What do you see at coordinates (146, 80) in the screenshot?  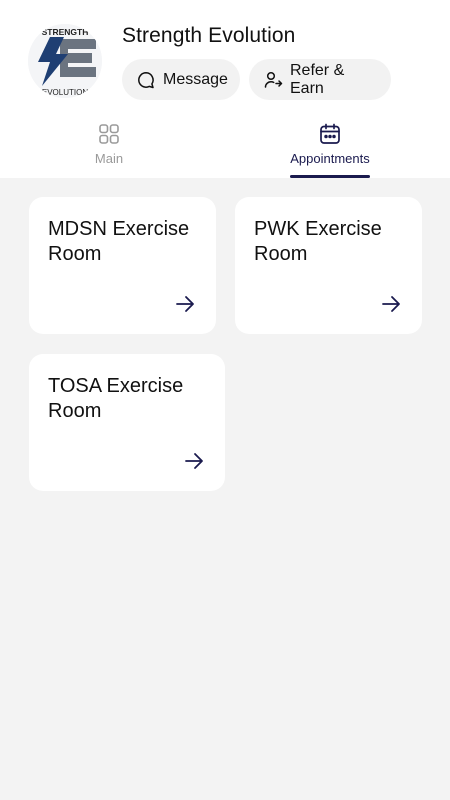 I see `chat-bubble-icon` at bounding box center [146, 80].